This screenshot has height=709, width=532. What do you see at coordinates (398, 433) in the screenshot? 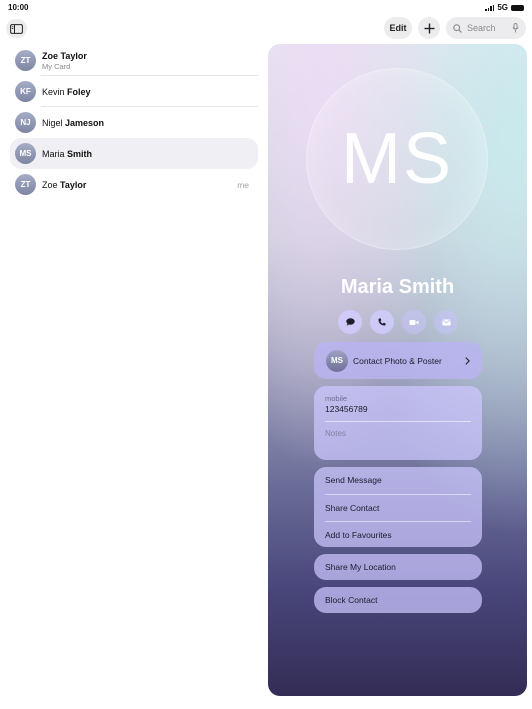
I see `notes-field: Notes` at bounding box center [398, 433].